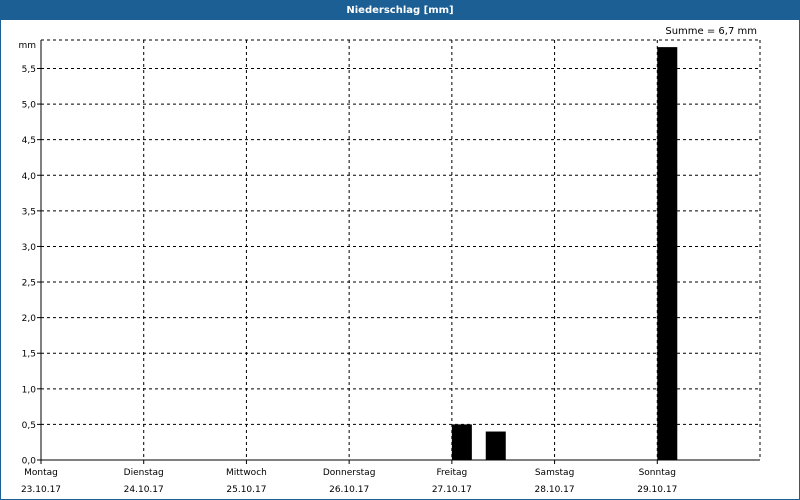  What do you see at coordinates (29, 106) in the screenshot?
I see `y-tick-label: 5,0` at bounding box center [29, 106].